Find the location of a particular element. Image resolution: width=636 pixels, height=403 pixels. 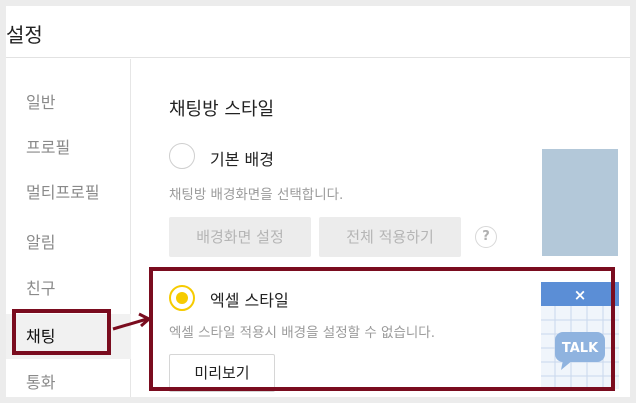

window-title: 설정 is located at coordinates (24, 35).